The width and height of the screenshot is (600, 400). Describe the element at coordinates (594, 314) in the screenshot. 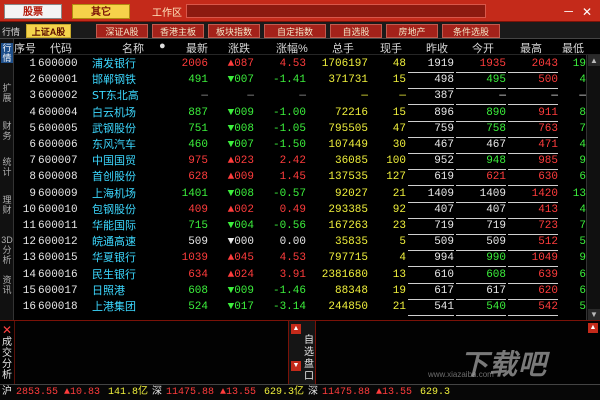

I see `scroll-down-icon: ▼` at that location.